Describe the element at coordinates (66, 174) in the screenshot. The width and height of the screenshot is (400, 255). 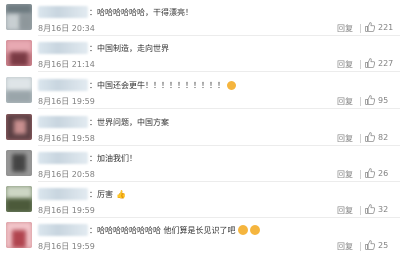
I see `comment-timestamp: 8月16日 20:58` at that location.